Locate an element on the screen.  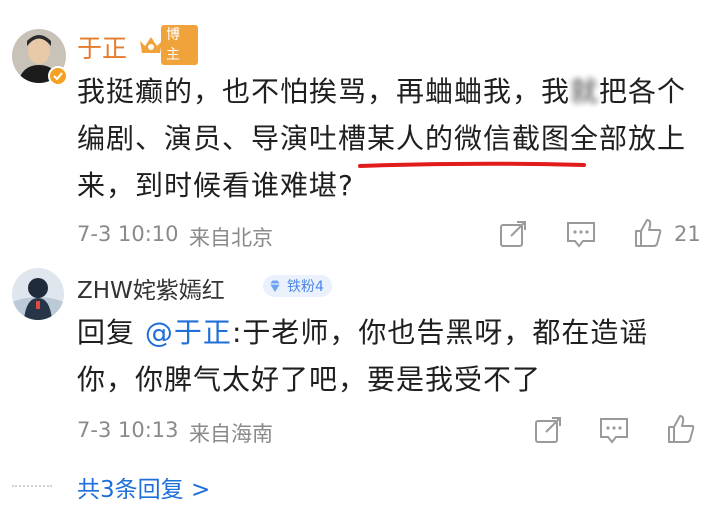
blurred-text: 就 is located at coordinates (585, 91).